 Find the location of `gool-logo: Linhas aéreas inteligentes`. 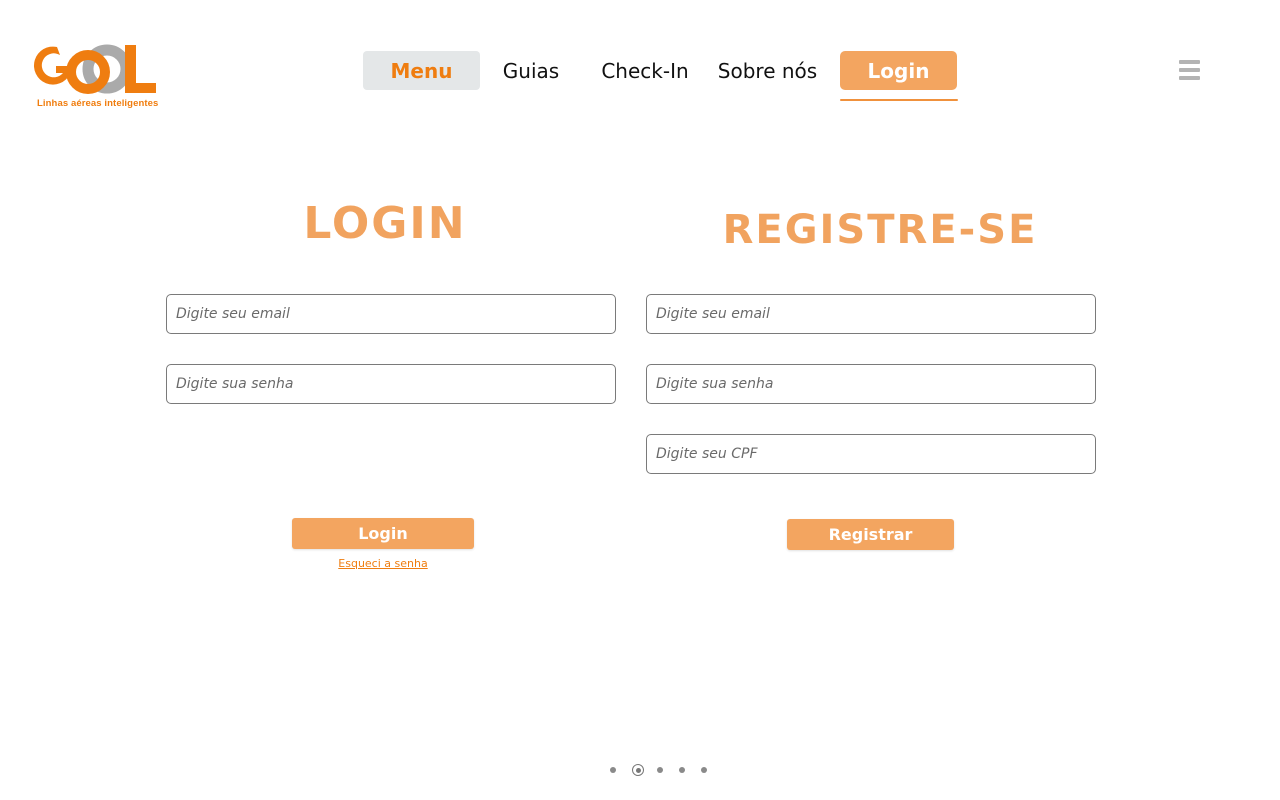

gool-logo: Linhas aéreas inteligentes is located at coordinates (97, 76).